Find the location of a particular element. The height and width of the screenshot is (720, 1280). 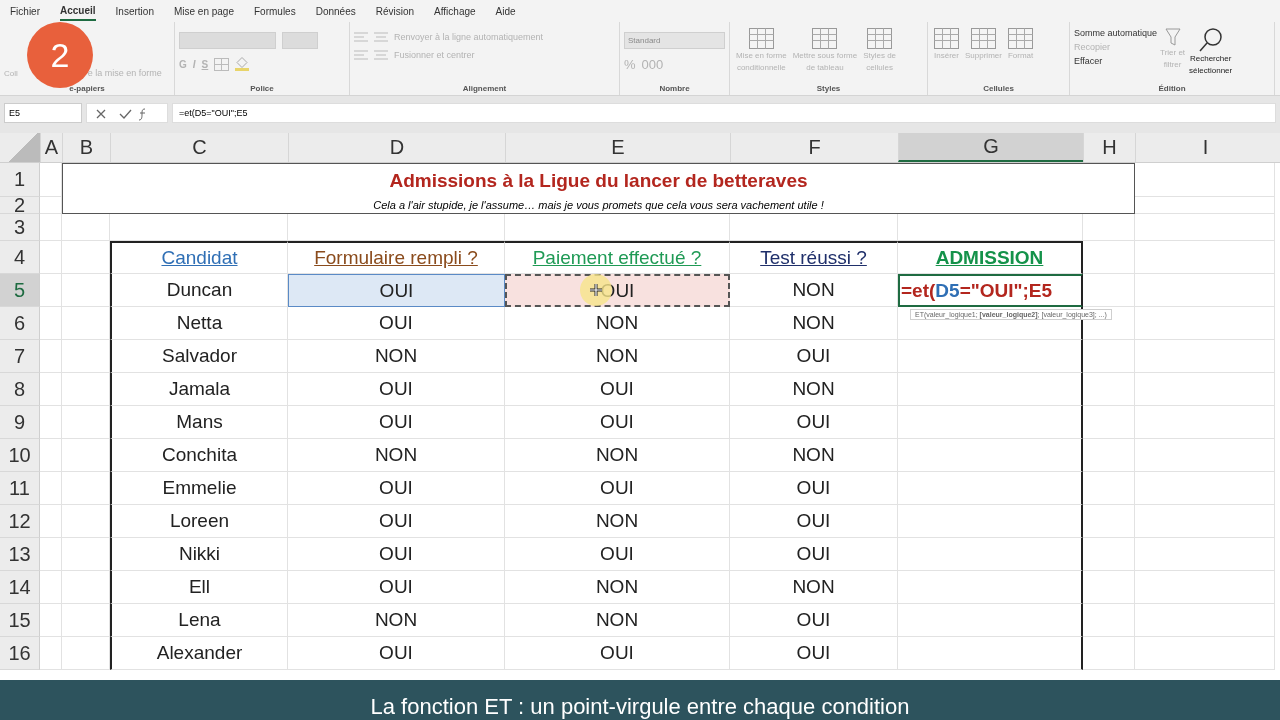

row-header: 1 is located at coordinates (20, 180).